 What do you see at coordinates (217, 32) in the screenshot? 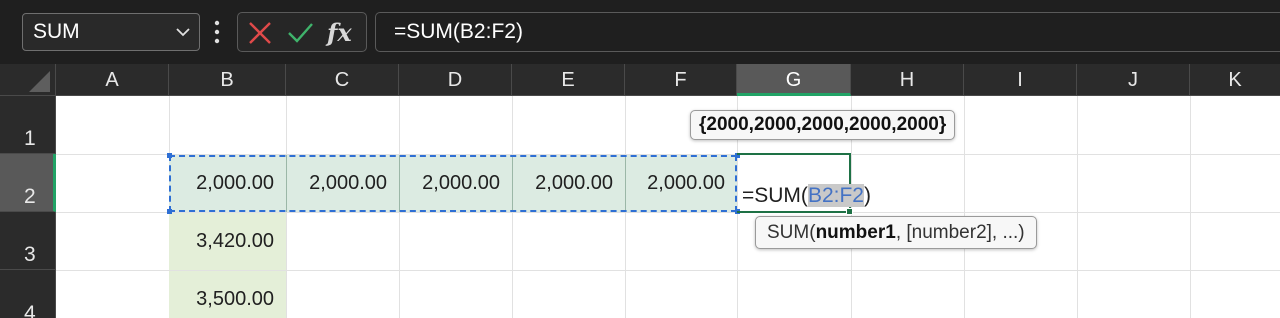
I see `more-options-icon` at bounding box center [217, 32].